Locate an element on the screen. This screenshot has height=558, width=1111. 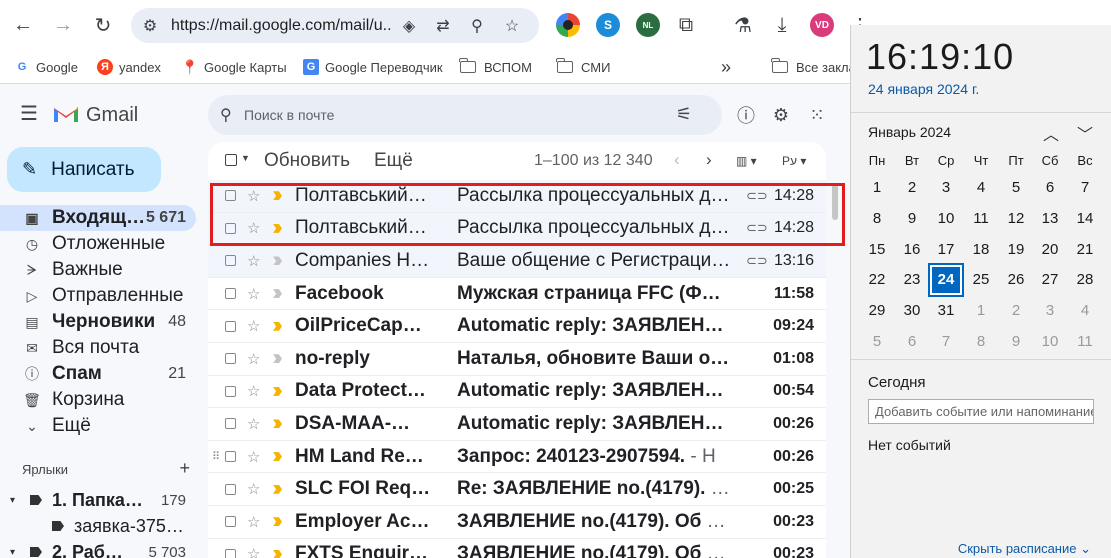
extensions-puzzle-icon: ⧉ is located at coordinates (686, 25).